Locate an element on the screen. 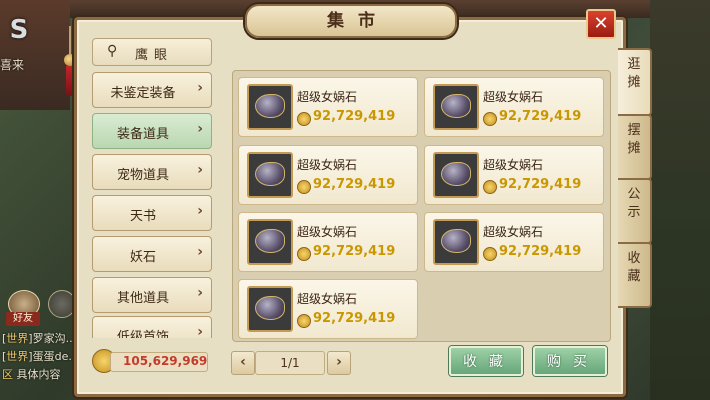 The height and width of the screenshot is (400, 710). category-list-clip: 低级首饰 › is located at coordinates (151, 325).